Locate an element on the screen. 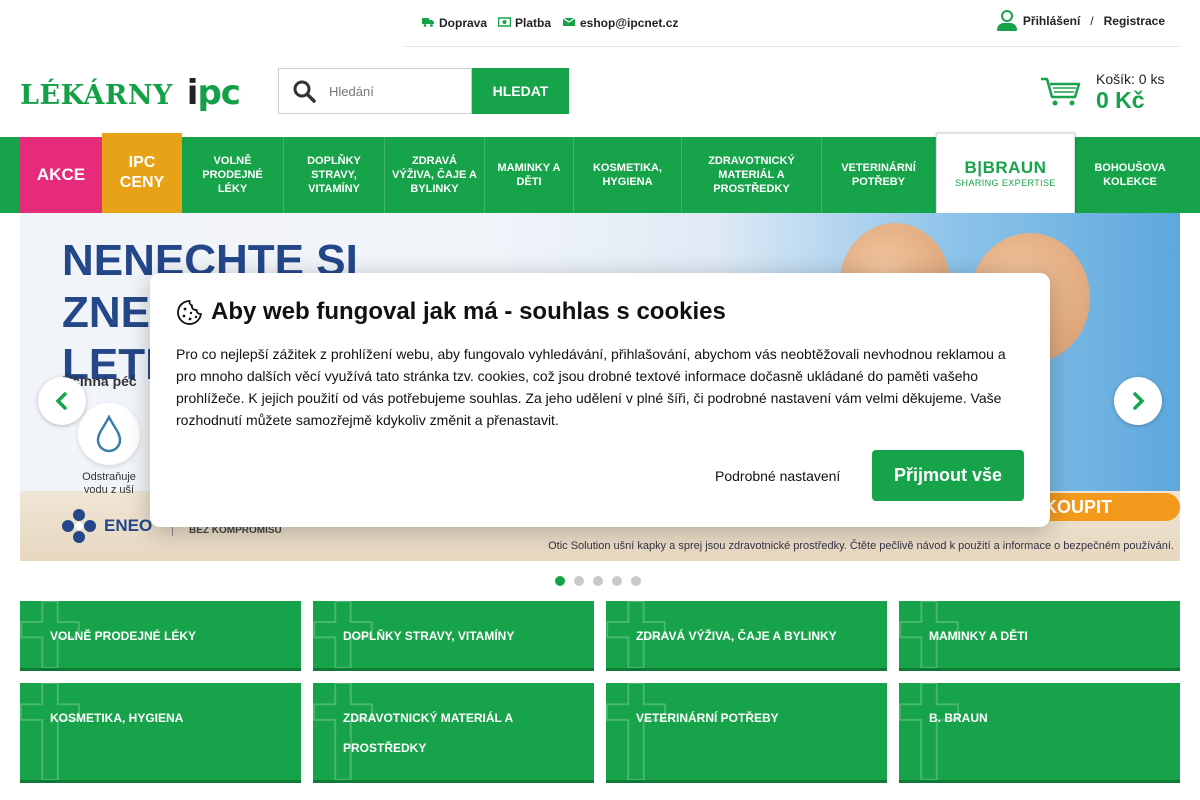  email-label: eshop@ipcnet.cz is located at coordinates (629, 23).